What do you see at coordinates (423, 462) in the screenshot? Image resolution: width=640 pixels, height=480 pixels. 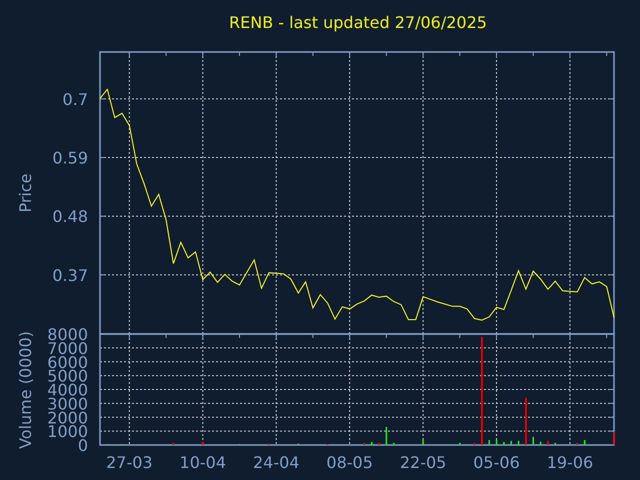 I see `axis-tick-label: 22-05` at bounding box center [423, 462].